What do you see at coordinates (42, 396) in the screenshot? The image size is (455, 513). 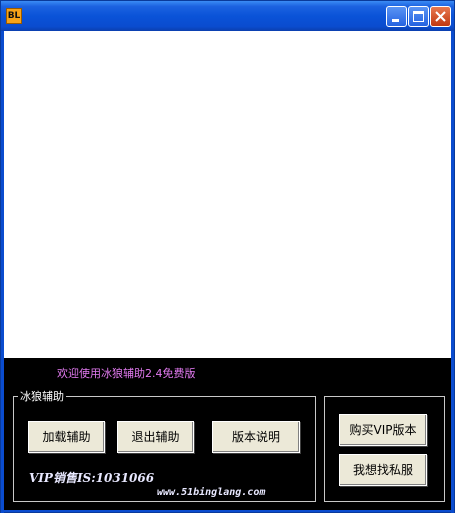 I see `group-label: 冰狼辅助` at bounding box center [42, 396].